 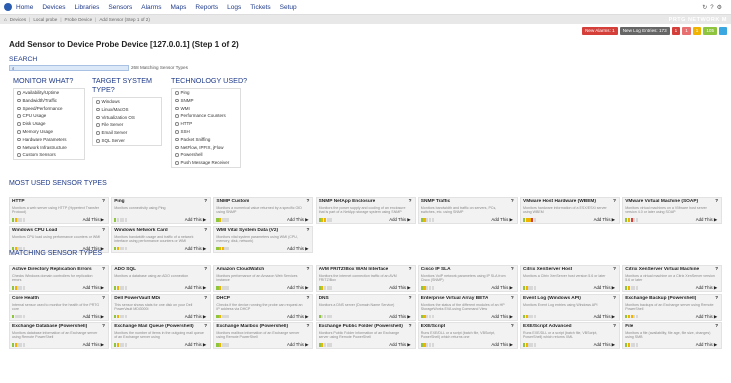 What do you see at coordinates (127, 141) in the screenshot?
I see `target-system-option: SQL Server` at bounding box center [127, 141].